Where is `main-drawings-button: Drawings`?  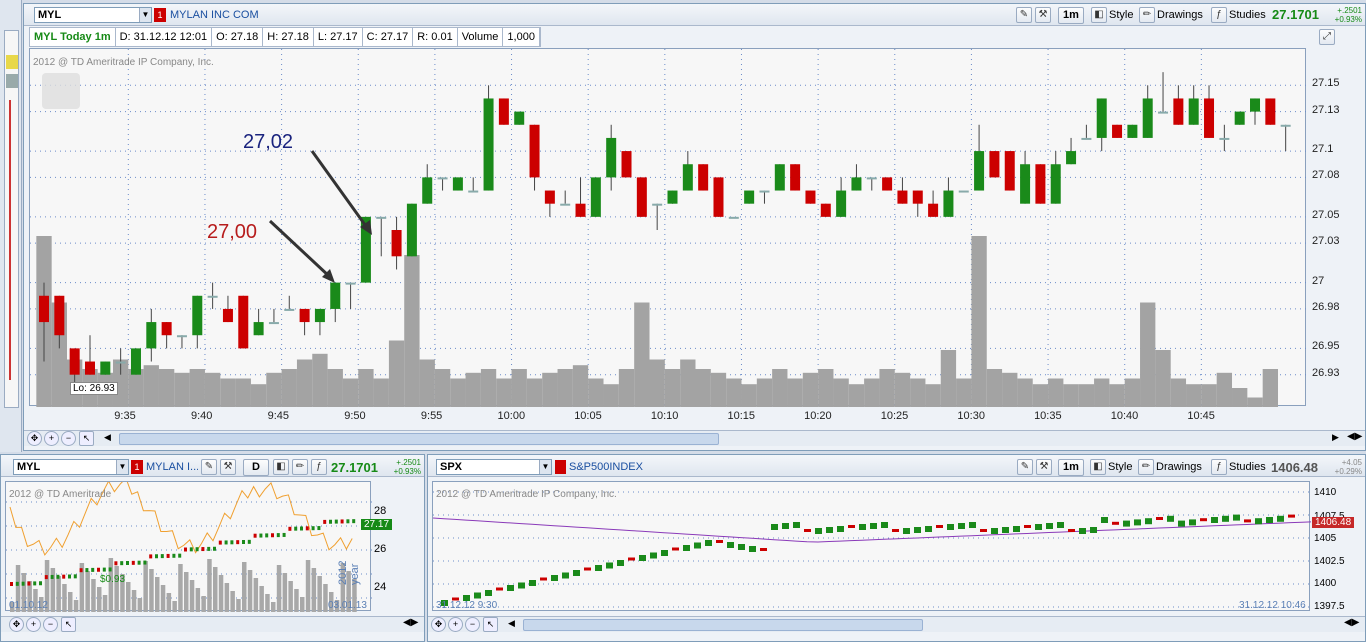
main-drawings-button: Drawings is located at coordinates (1180, 15).